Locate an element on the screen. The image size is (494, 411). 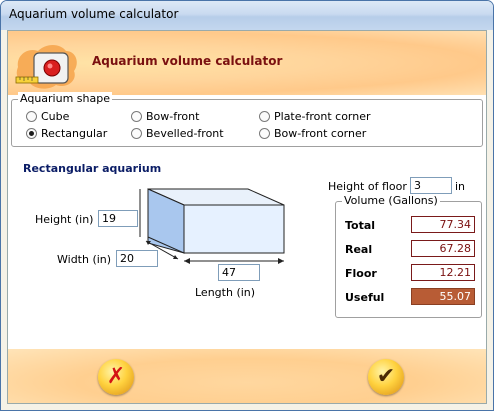
ok-button: ✔ is located at coordinates (386, 377).